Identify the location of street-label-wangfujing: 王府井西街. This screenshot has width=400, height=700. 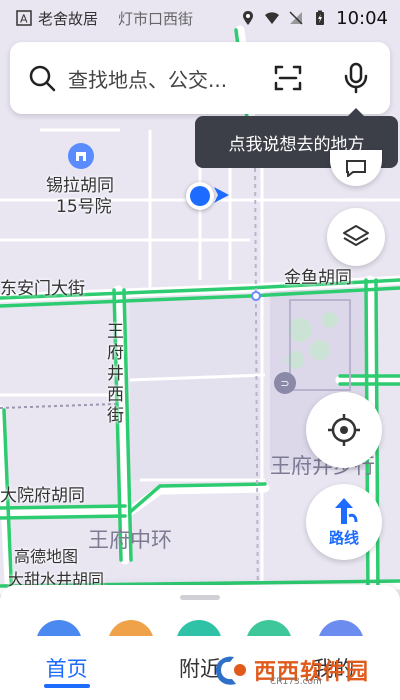
(115, 374).